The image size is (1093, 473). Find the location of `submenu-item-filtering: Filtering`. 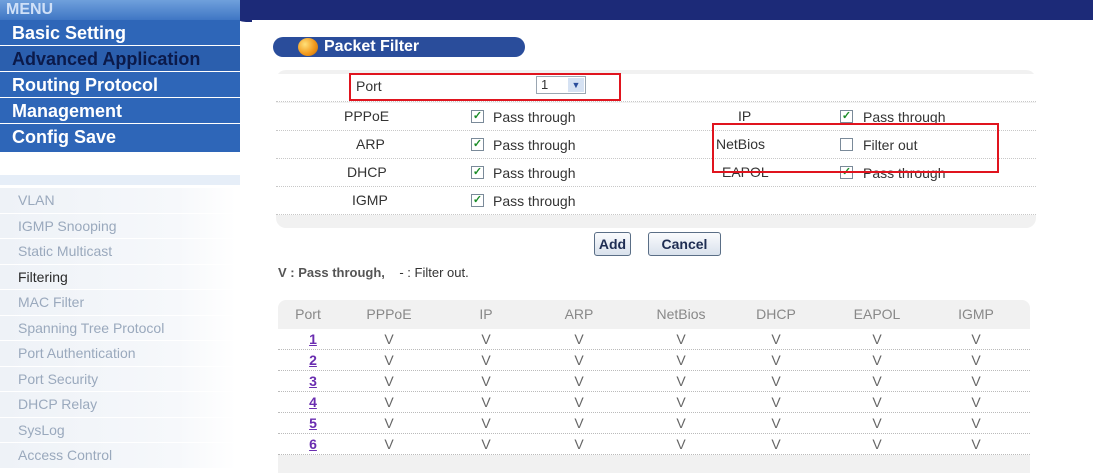

submenu-item-filtering: Filtering is located at coordinates (118, 277).